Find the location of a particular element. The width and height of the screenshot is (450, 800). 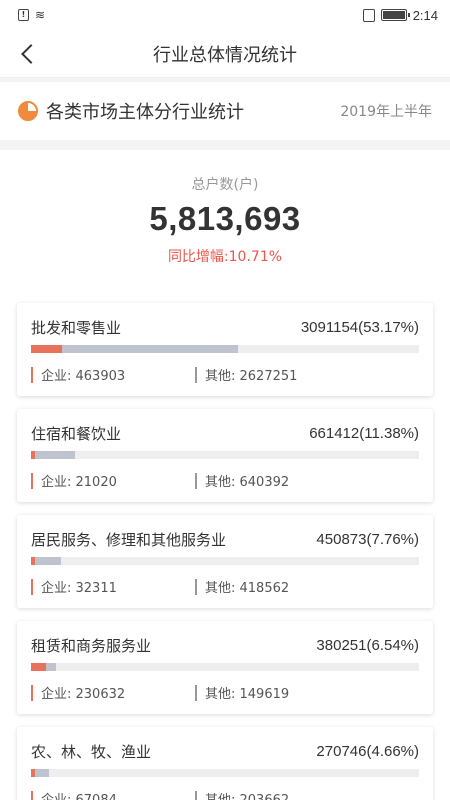

industry-value: 380251(6.54%) is located at coordinates (367, 645).